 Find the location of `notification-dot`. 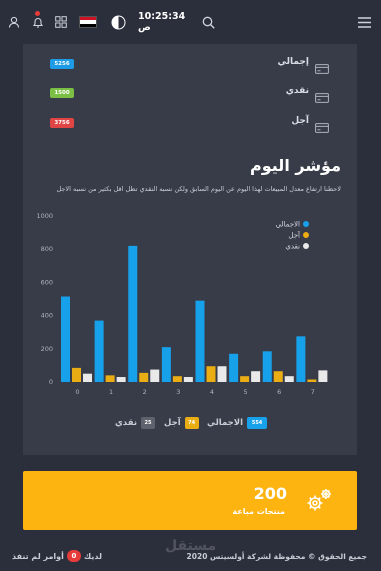

notification-dot is located at coordinates (37, 13).